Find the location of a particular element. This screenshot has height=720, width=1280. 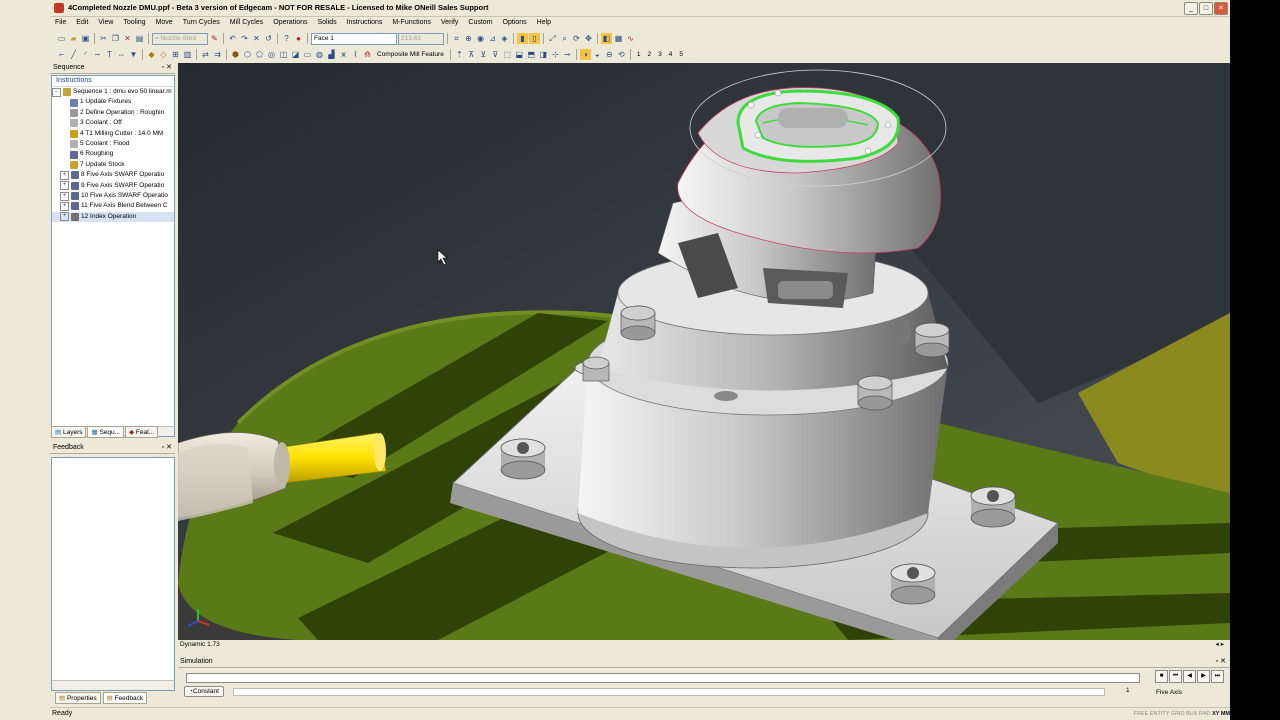

close-icon: ✕ is located at coordinates (1221, 8).